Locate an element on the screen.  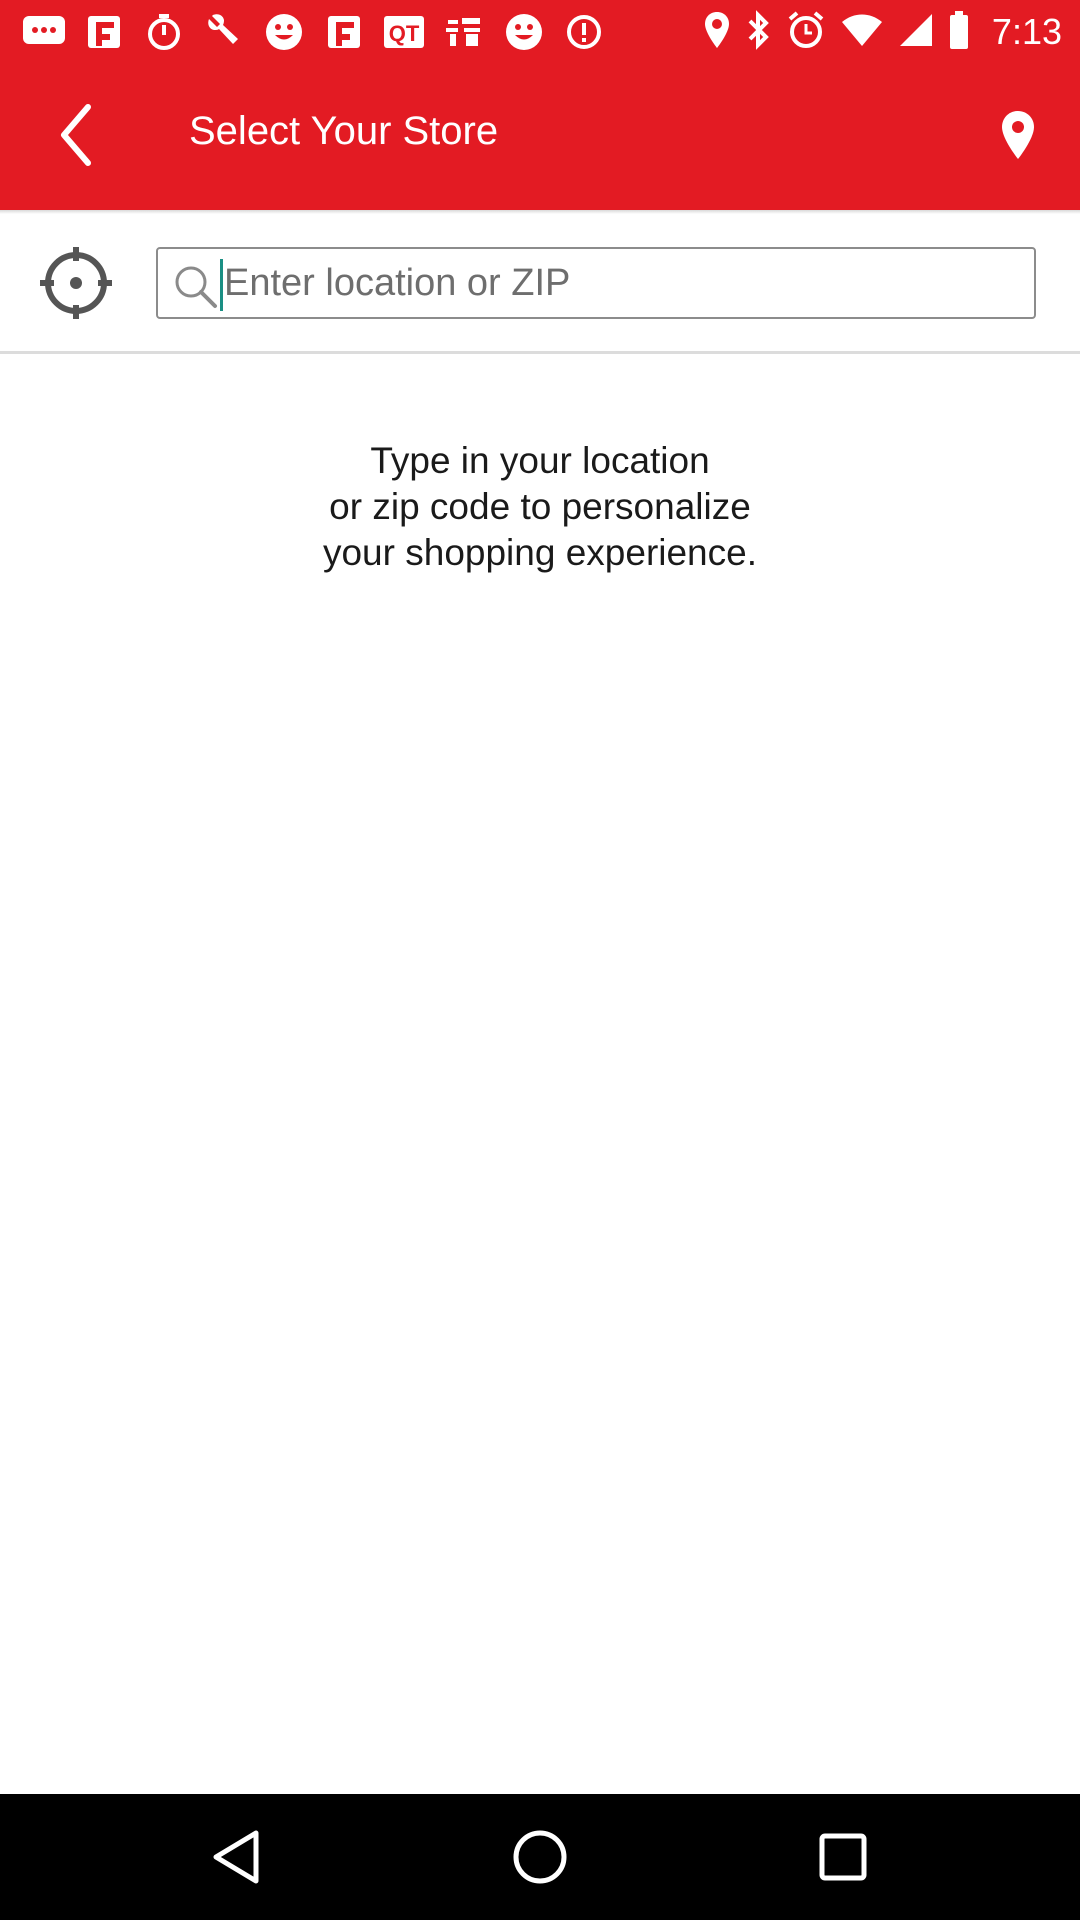
system-status-icons: 7:13 is located at coordinates (882, 32).